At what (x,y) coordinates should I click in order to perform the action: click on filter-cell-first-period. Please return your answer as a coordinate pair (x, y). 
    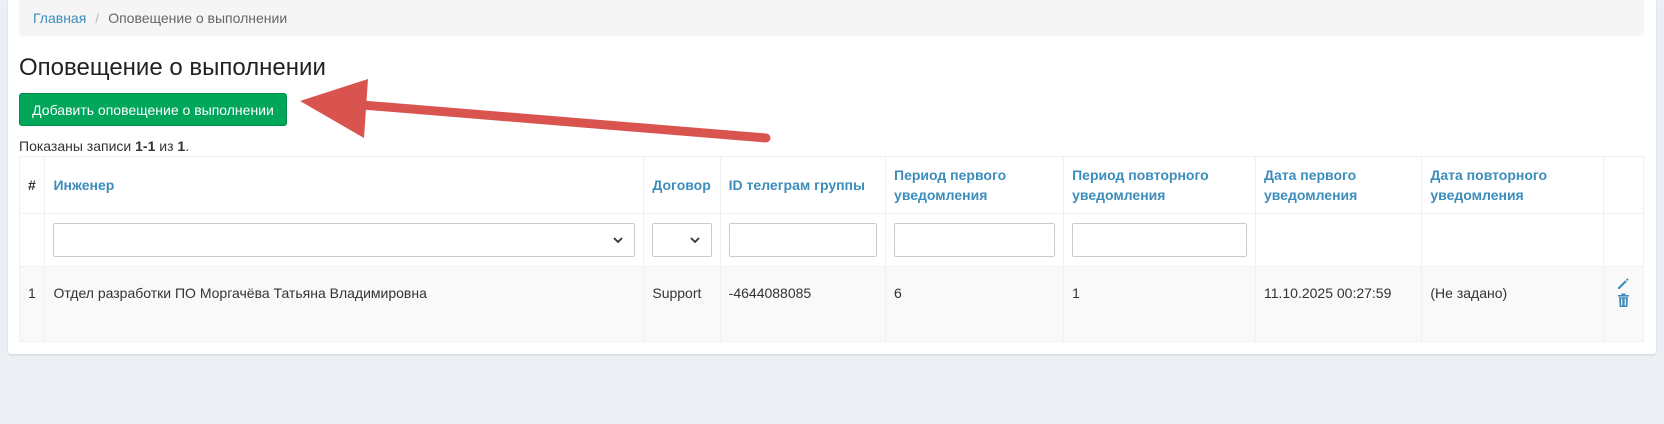
    Looking at the image, I should click on (975, 240).